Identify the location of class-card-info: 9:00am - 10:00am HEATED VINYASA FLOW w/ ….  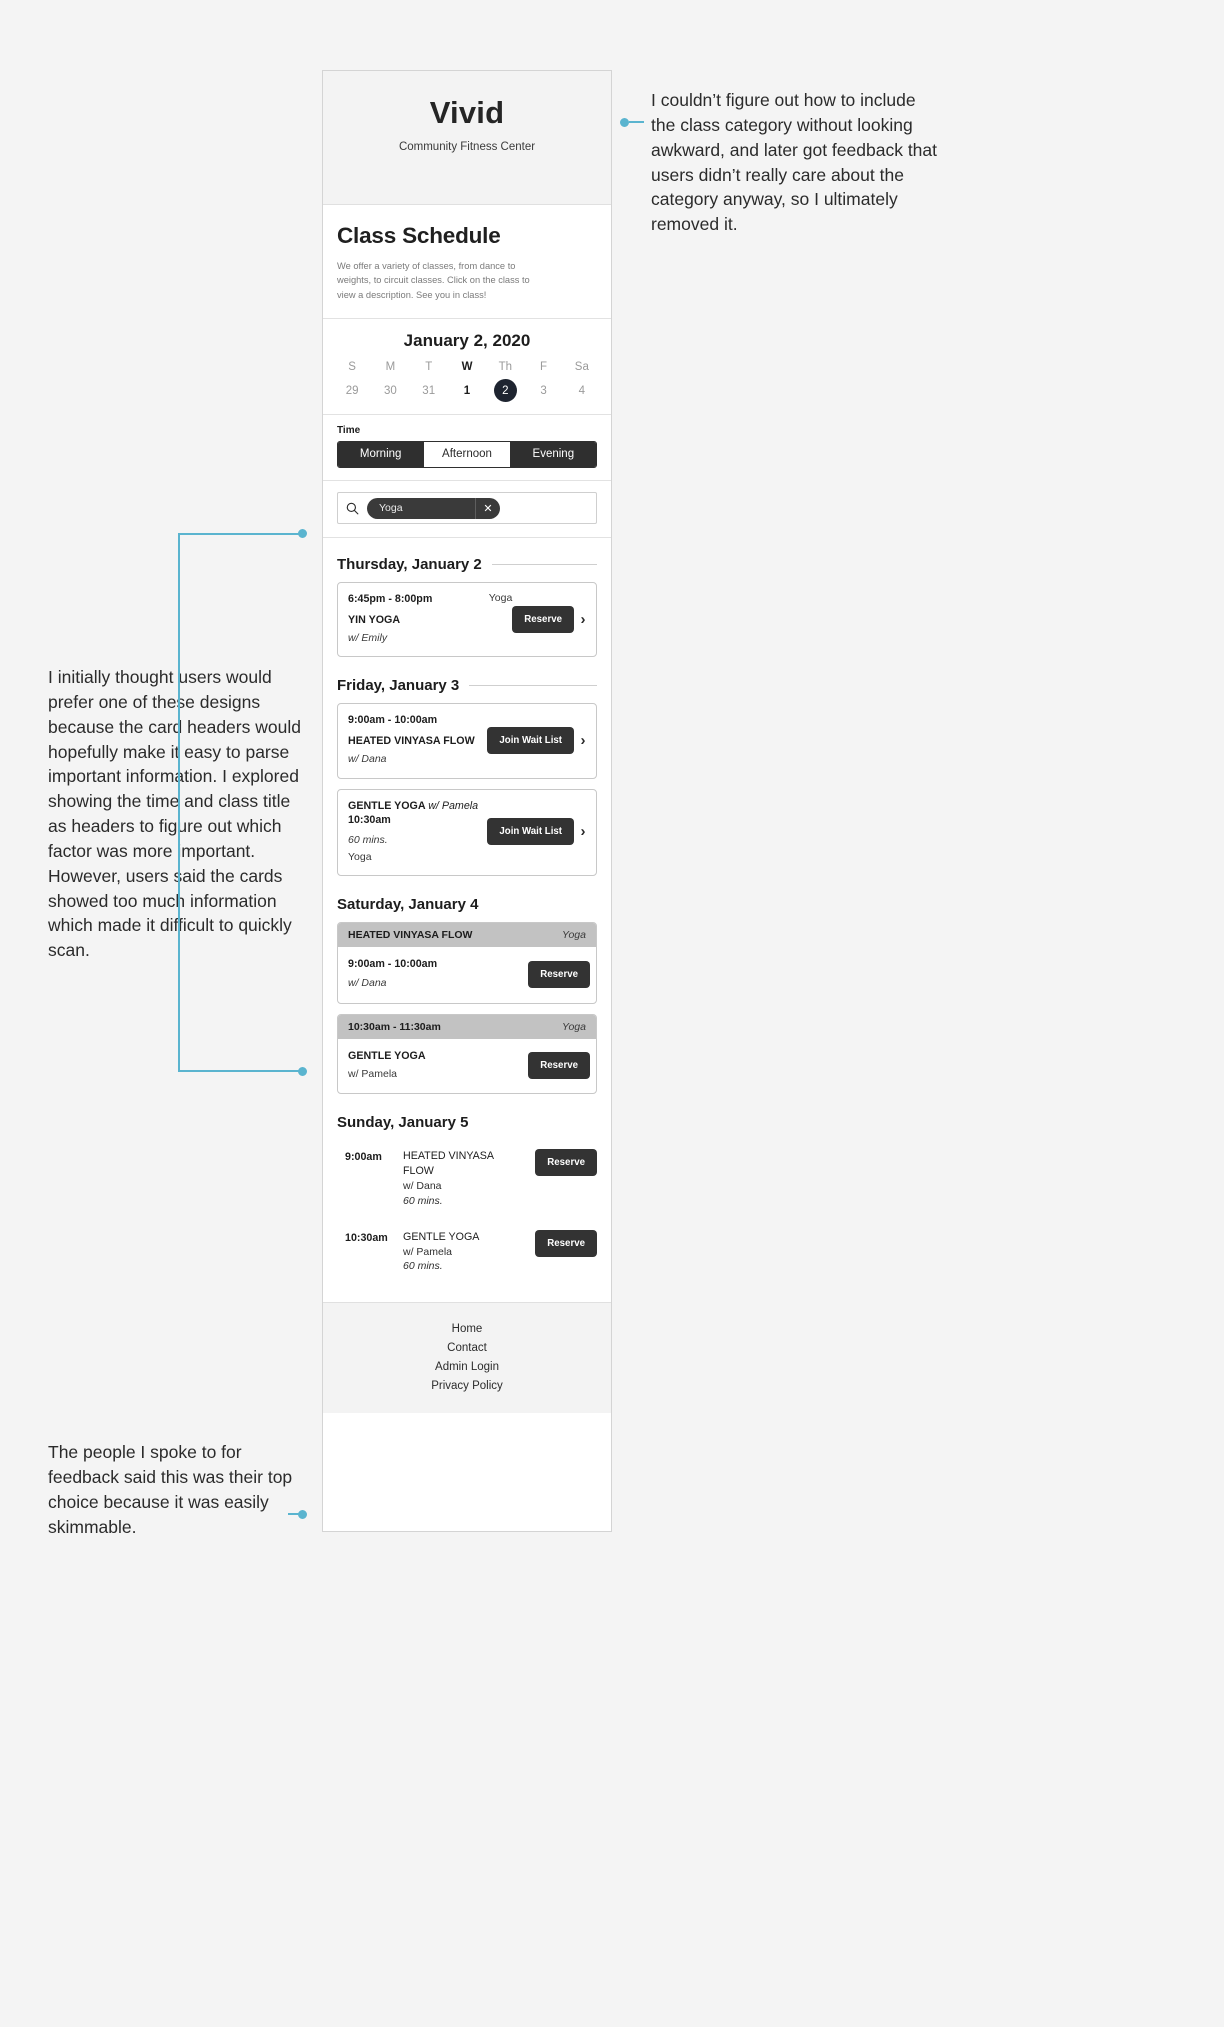
(417, 740).